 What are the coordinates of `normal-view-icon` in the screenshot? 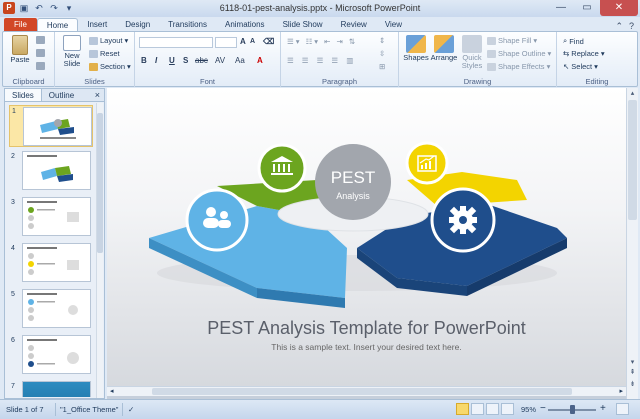 It's located at (462, 409).